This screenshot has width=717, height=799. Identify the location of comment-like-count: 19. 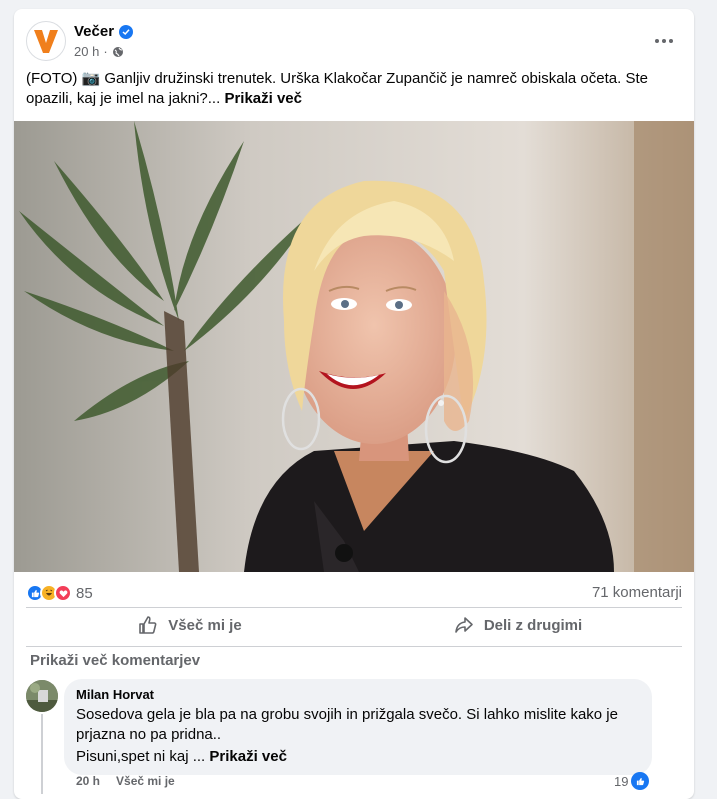
(632, 781).